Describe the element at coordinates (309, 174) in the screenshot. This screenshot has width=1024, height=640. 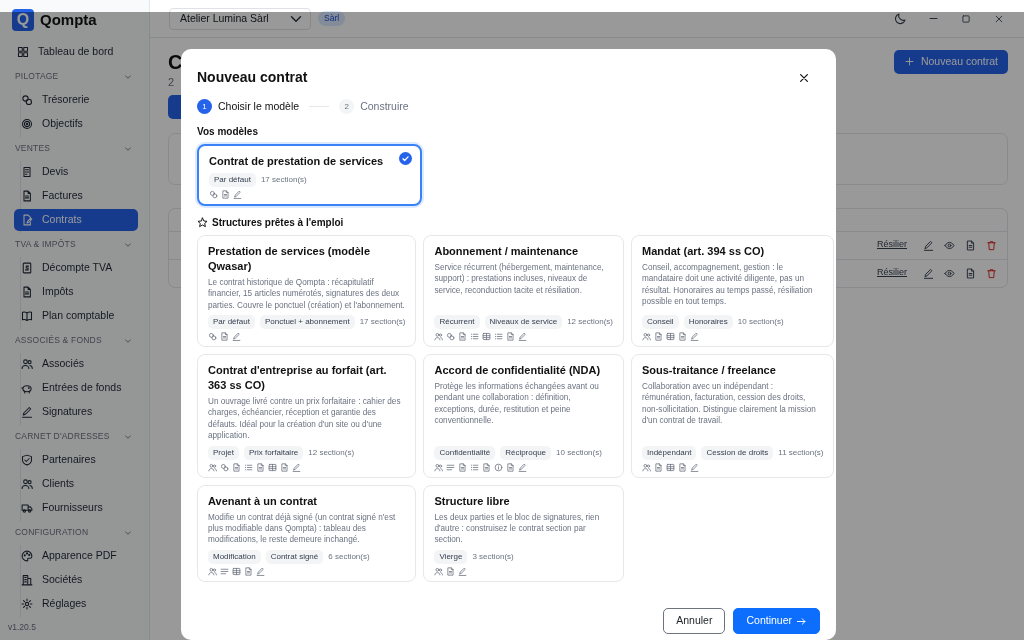
I see `template-card: Contrat de prestation de services Par défaut 17 section(s)` at that location.